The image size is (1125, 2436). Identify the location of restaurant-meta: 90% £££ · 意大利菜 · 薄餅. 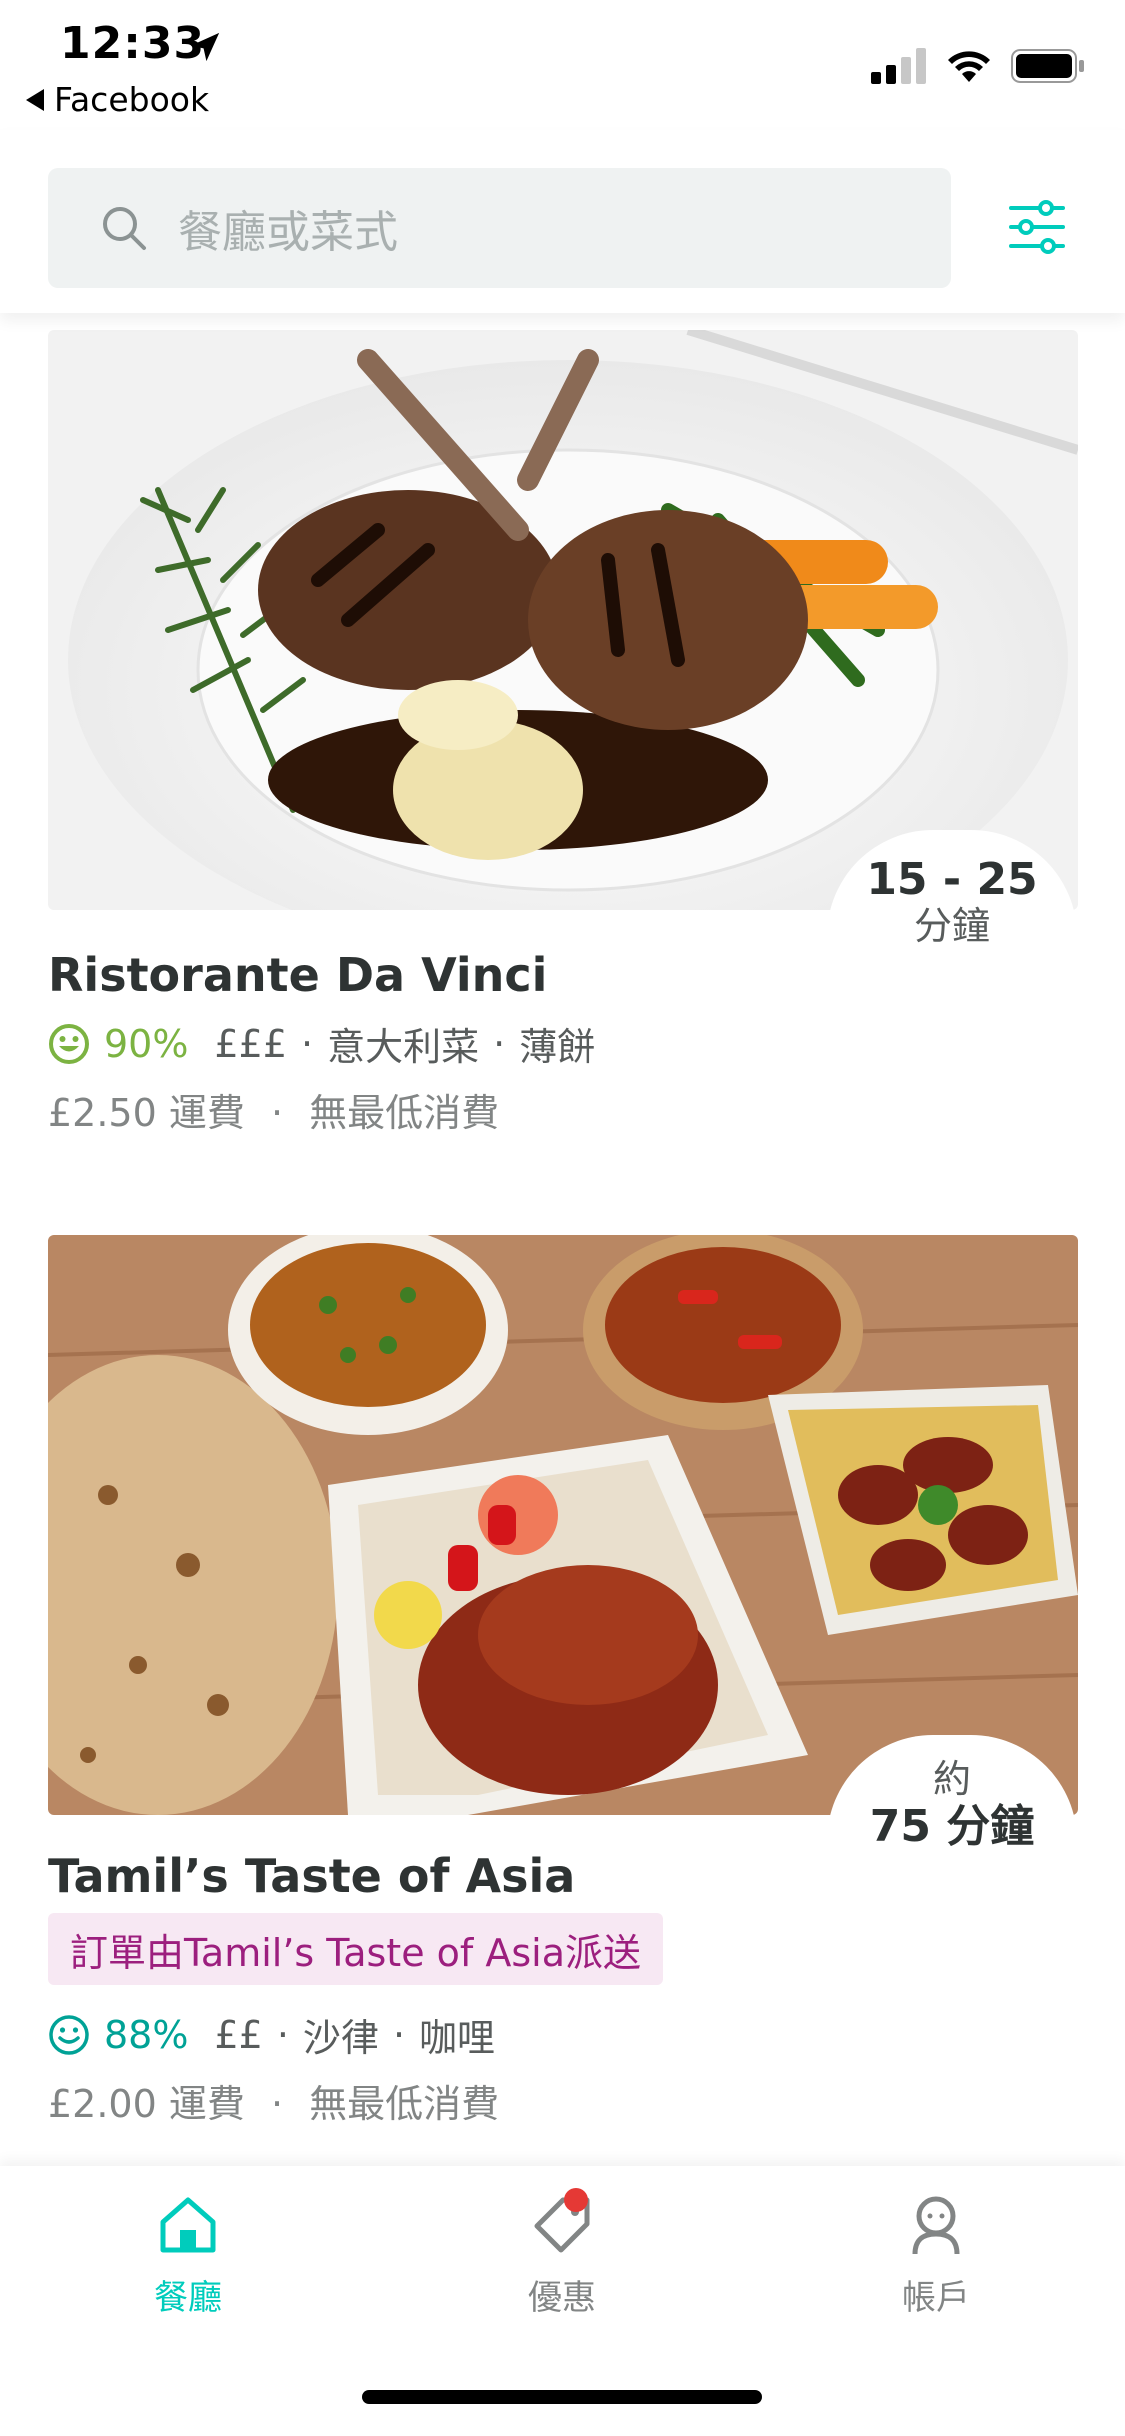
(321, 1043).